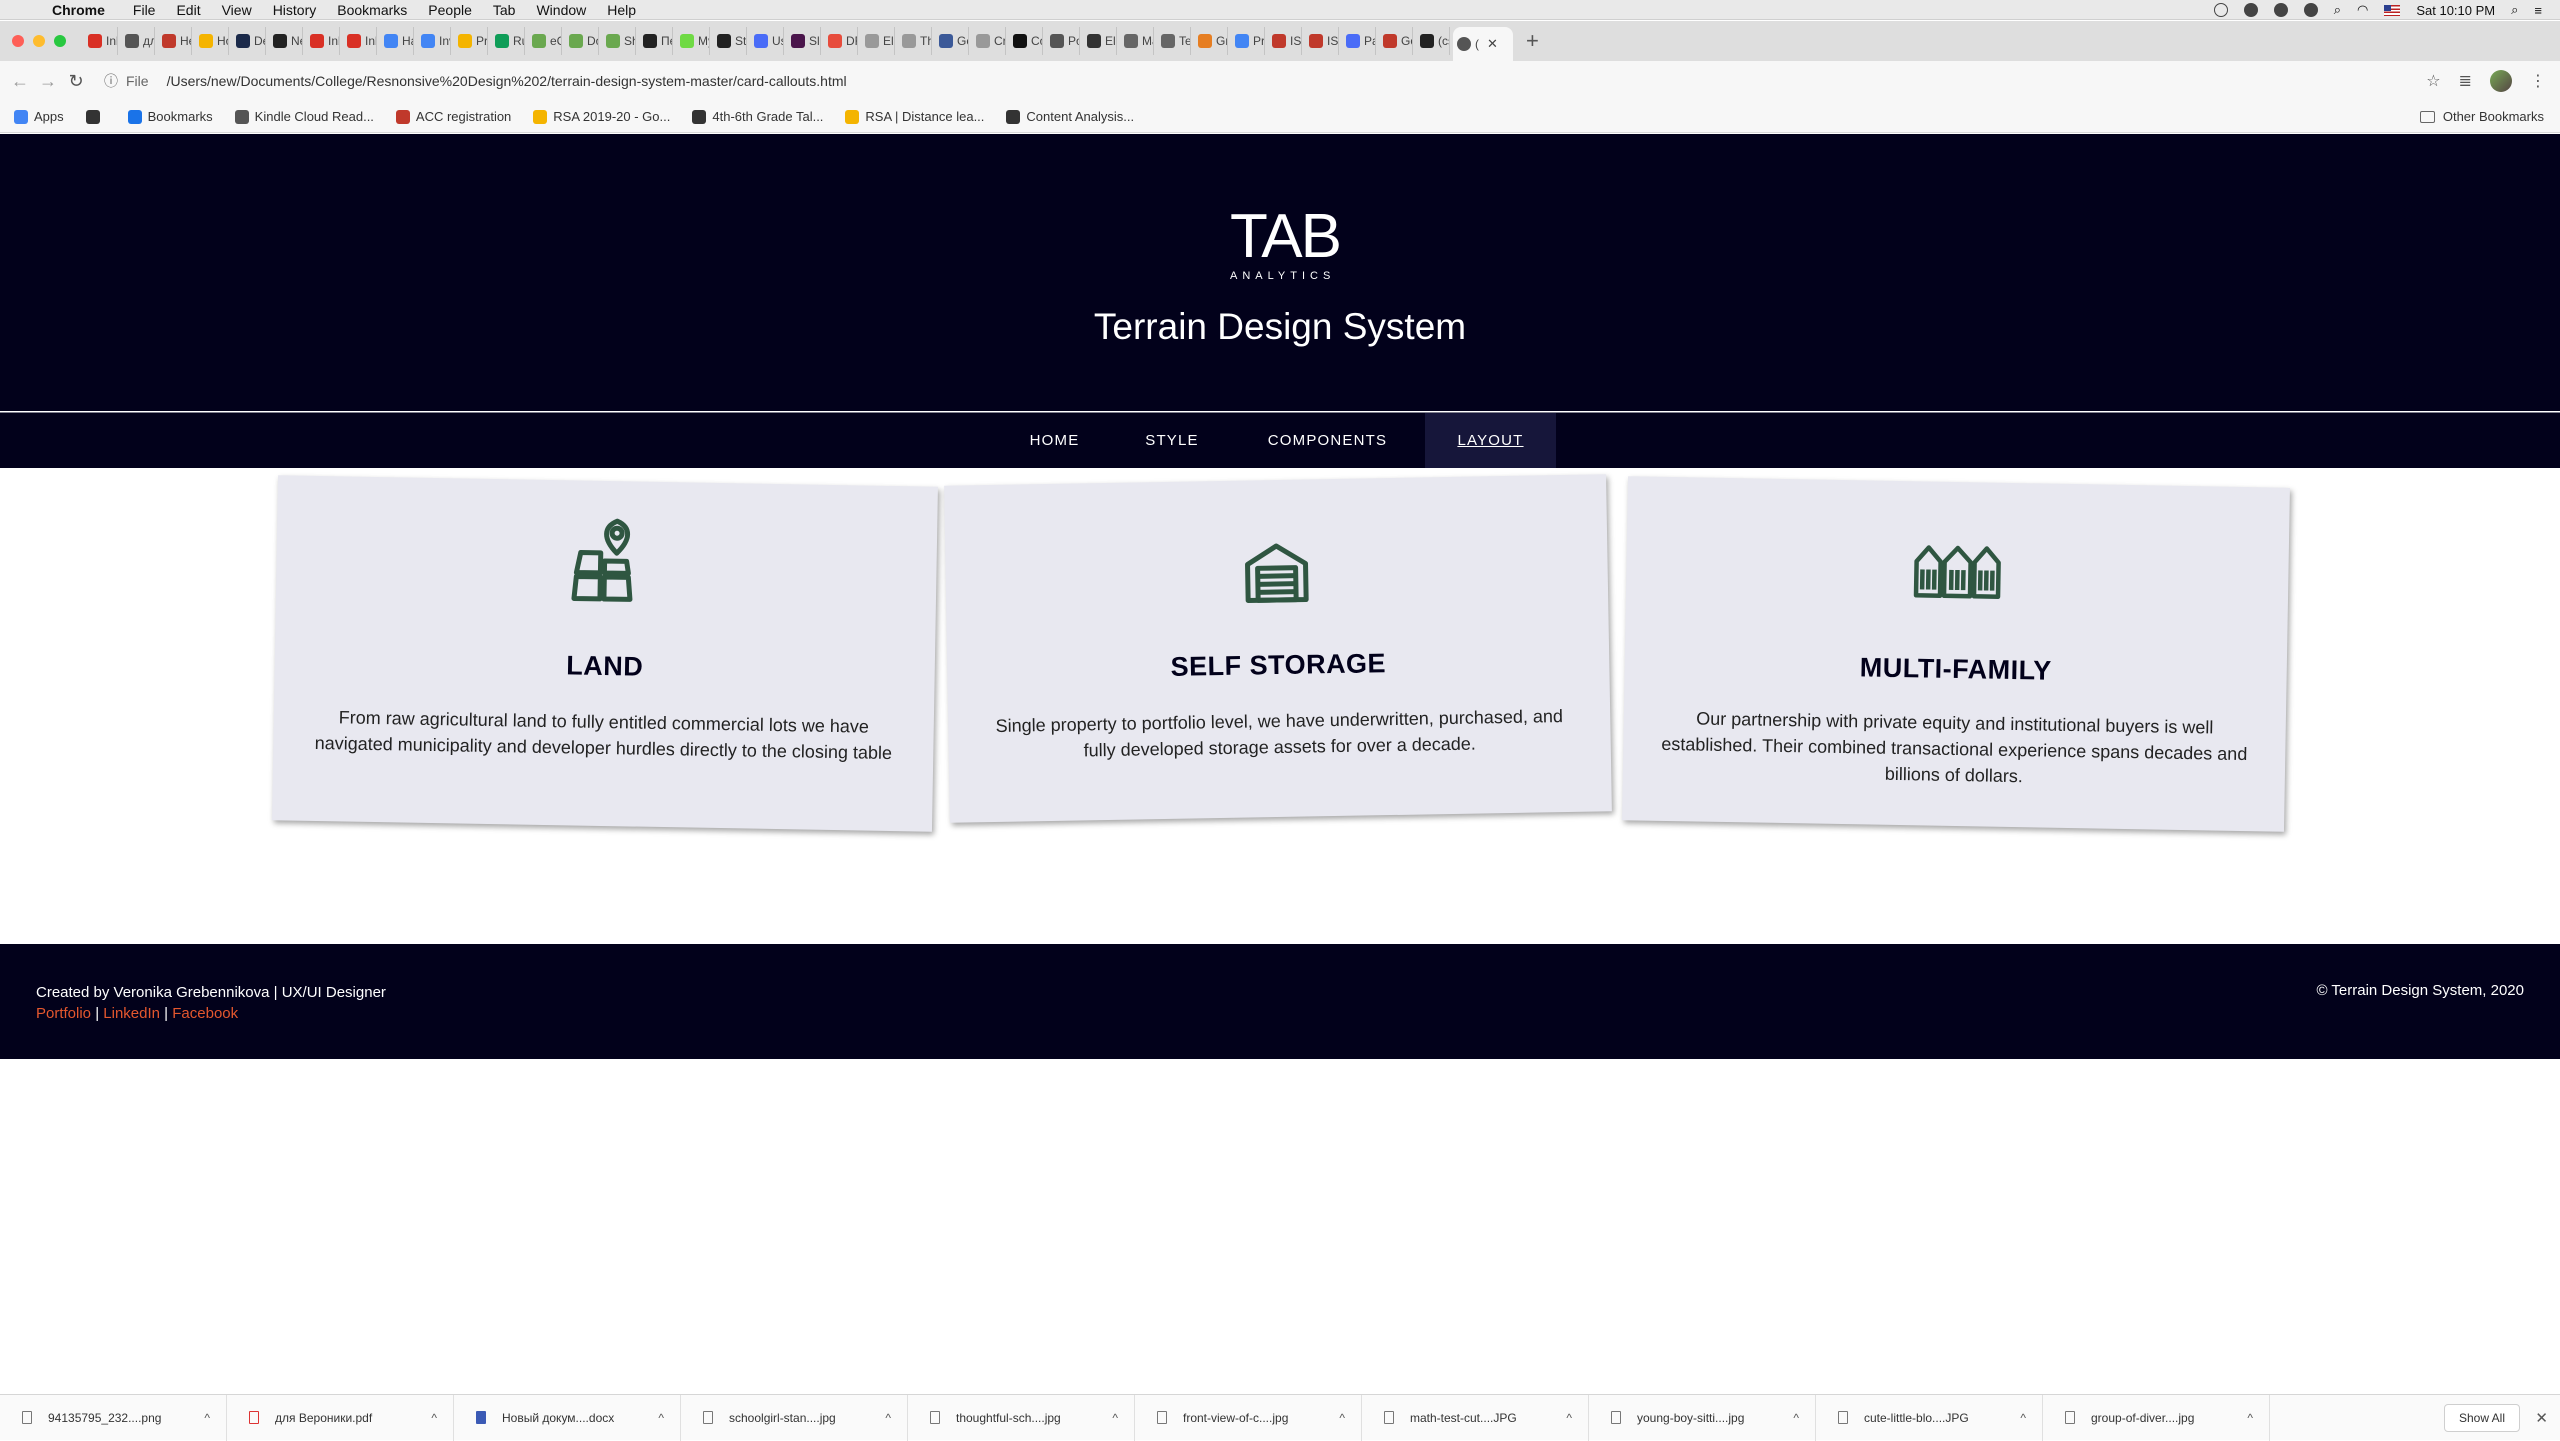 The width and height of the screenshot is (2560, 1441). Describe the element at coordinates (1054, 440) in the screenshot. I see `nav-home: HOME` at that location.